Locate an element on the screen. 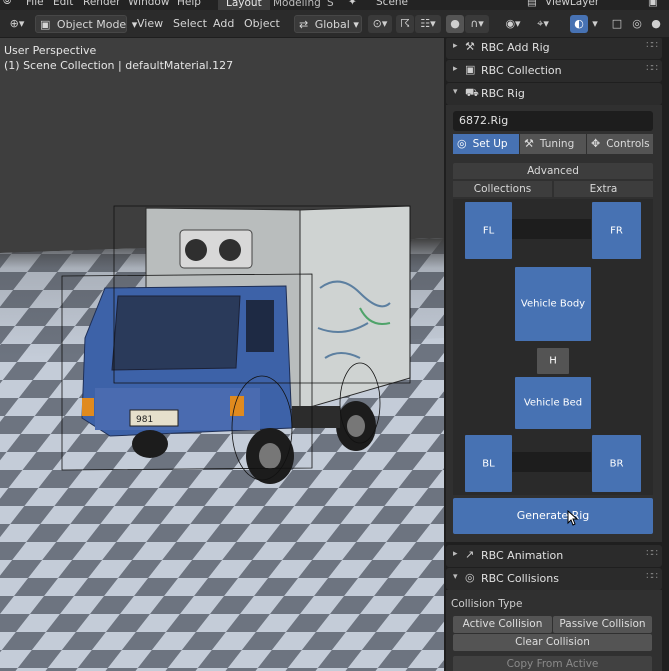 The image size is (669, 671). car-plus-icon: ⚒ is located at coordinates (470, 46).